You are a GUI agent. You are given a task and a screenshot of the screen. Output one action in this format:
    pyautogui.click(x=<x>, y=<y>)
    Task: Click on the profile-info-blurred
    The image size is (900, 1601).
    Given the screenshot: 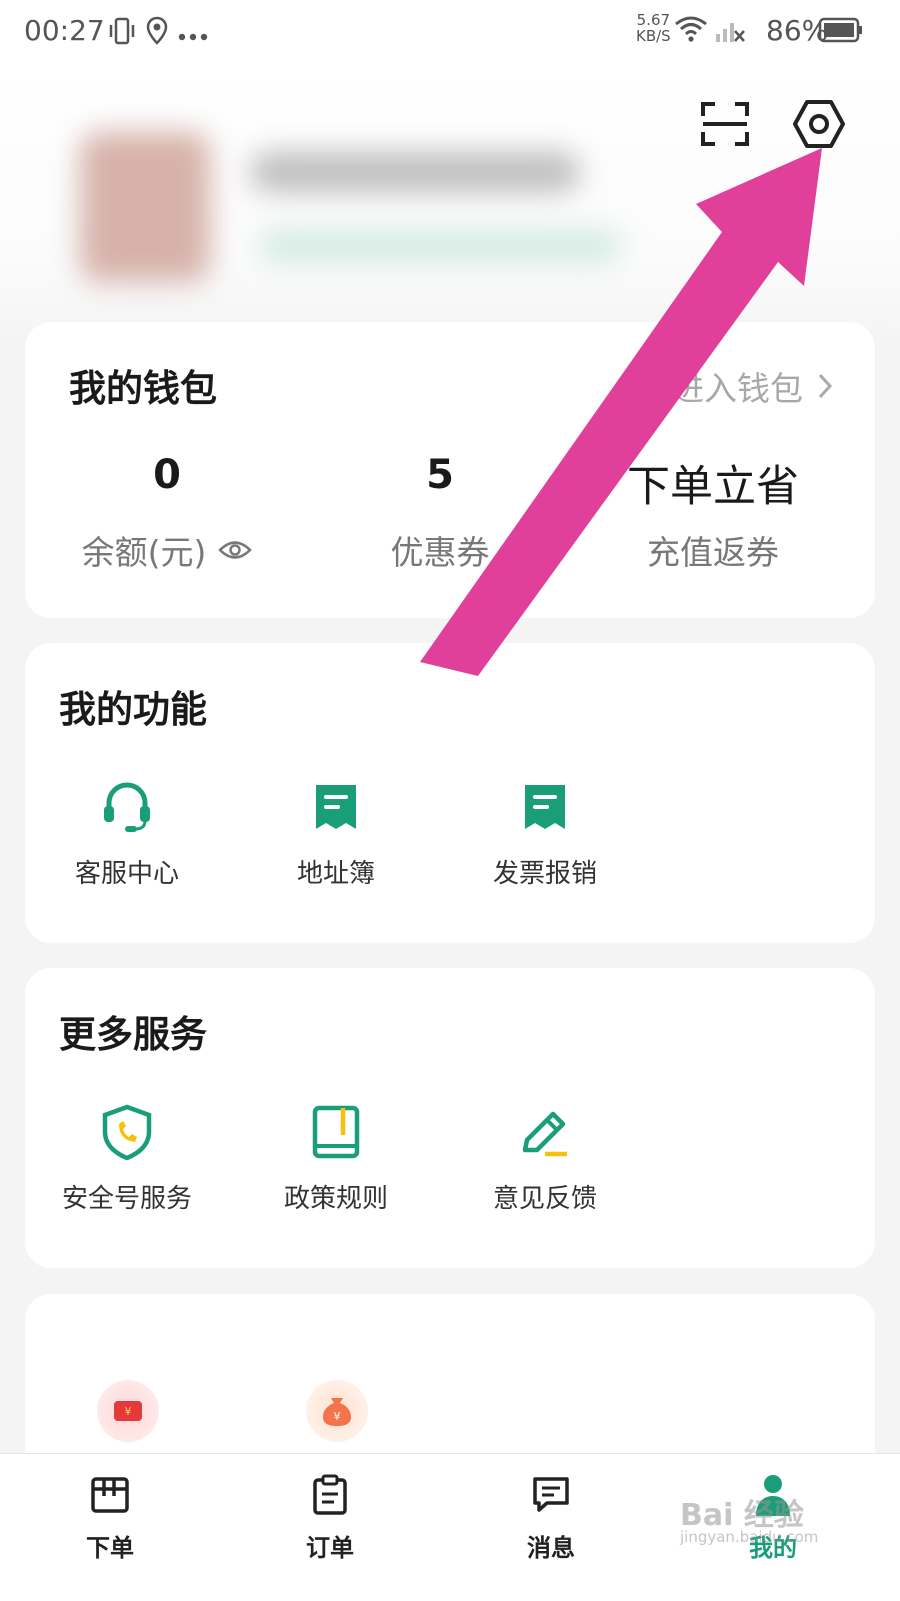 What is the action you would take?
    pyautogui.click(x=350, y=212)
    